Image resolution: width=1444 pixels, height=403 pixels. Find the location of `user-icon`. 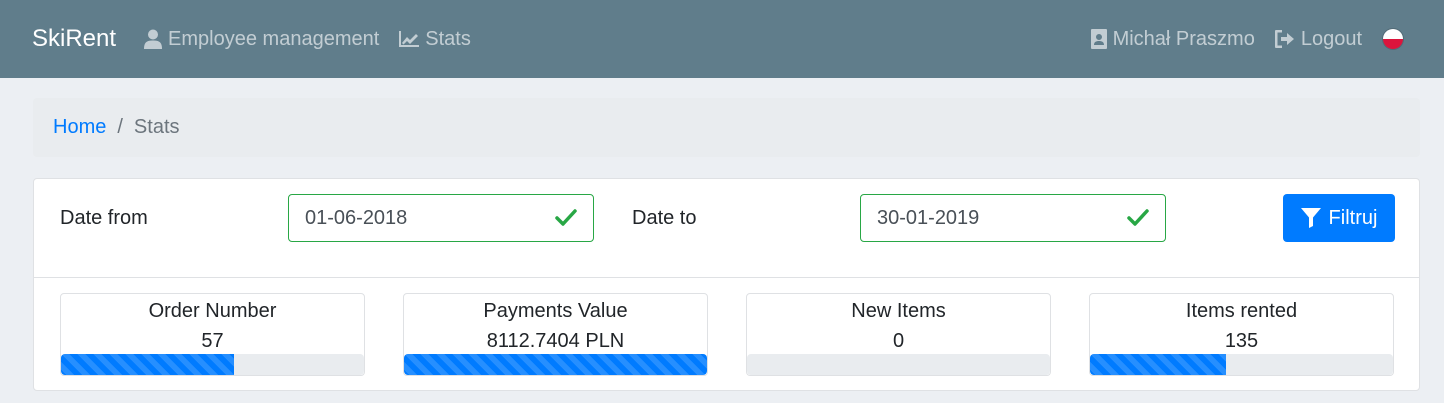

user-icon is located at coordinates (153, 39).